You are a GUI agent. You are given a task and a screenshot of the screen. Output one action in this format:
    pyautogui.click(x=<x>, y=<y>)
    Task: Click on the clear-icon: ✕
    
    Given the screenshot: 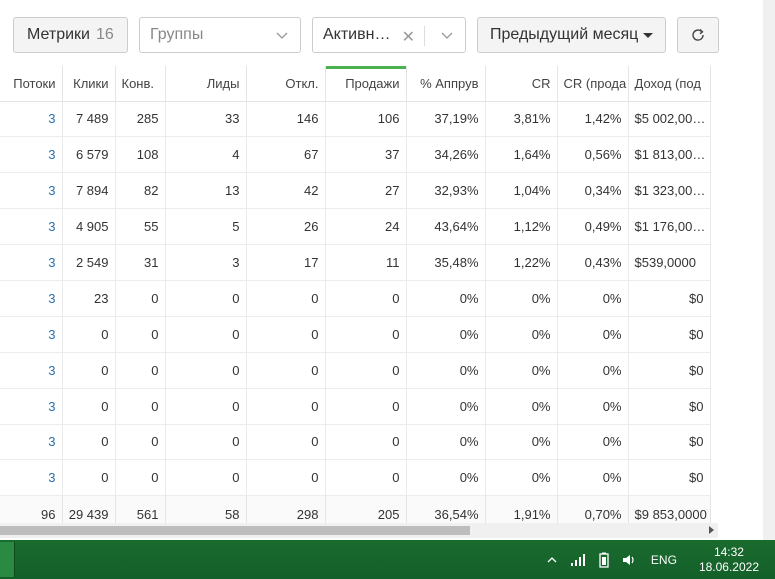 What is the action you would take?
    pyautogui.click(x=408, y=37)
    